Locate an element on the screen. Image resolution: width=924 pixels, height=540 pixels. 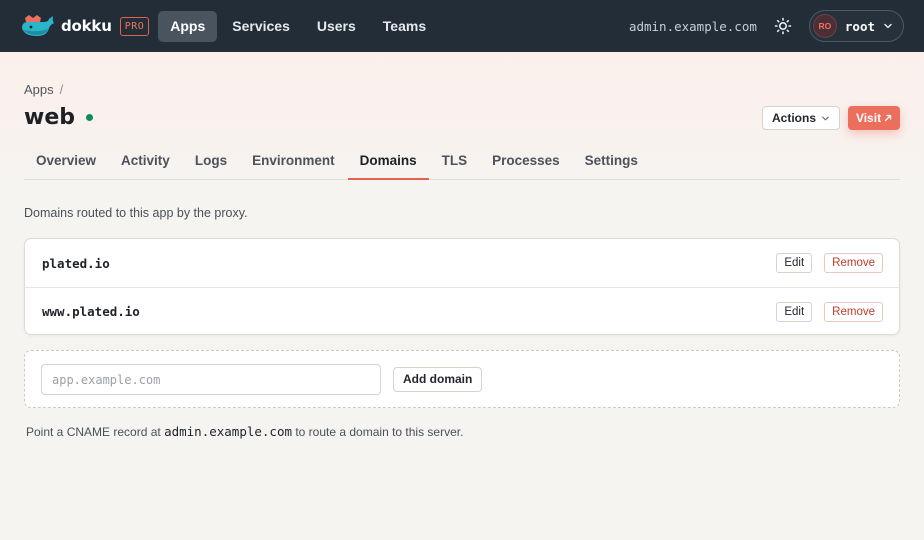
primary-nav: Apps Services Users Teams is located at coordinates (299, 26).